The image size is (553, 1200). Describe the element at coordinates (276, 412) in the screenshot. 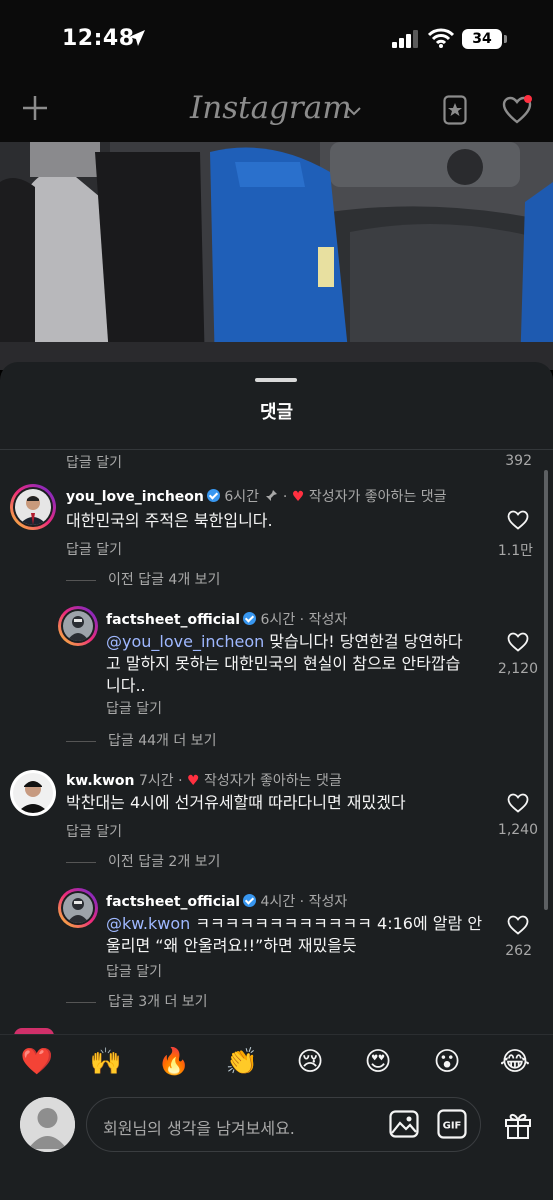

I see `sheet-title: 댓글` at that location.